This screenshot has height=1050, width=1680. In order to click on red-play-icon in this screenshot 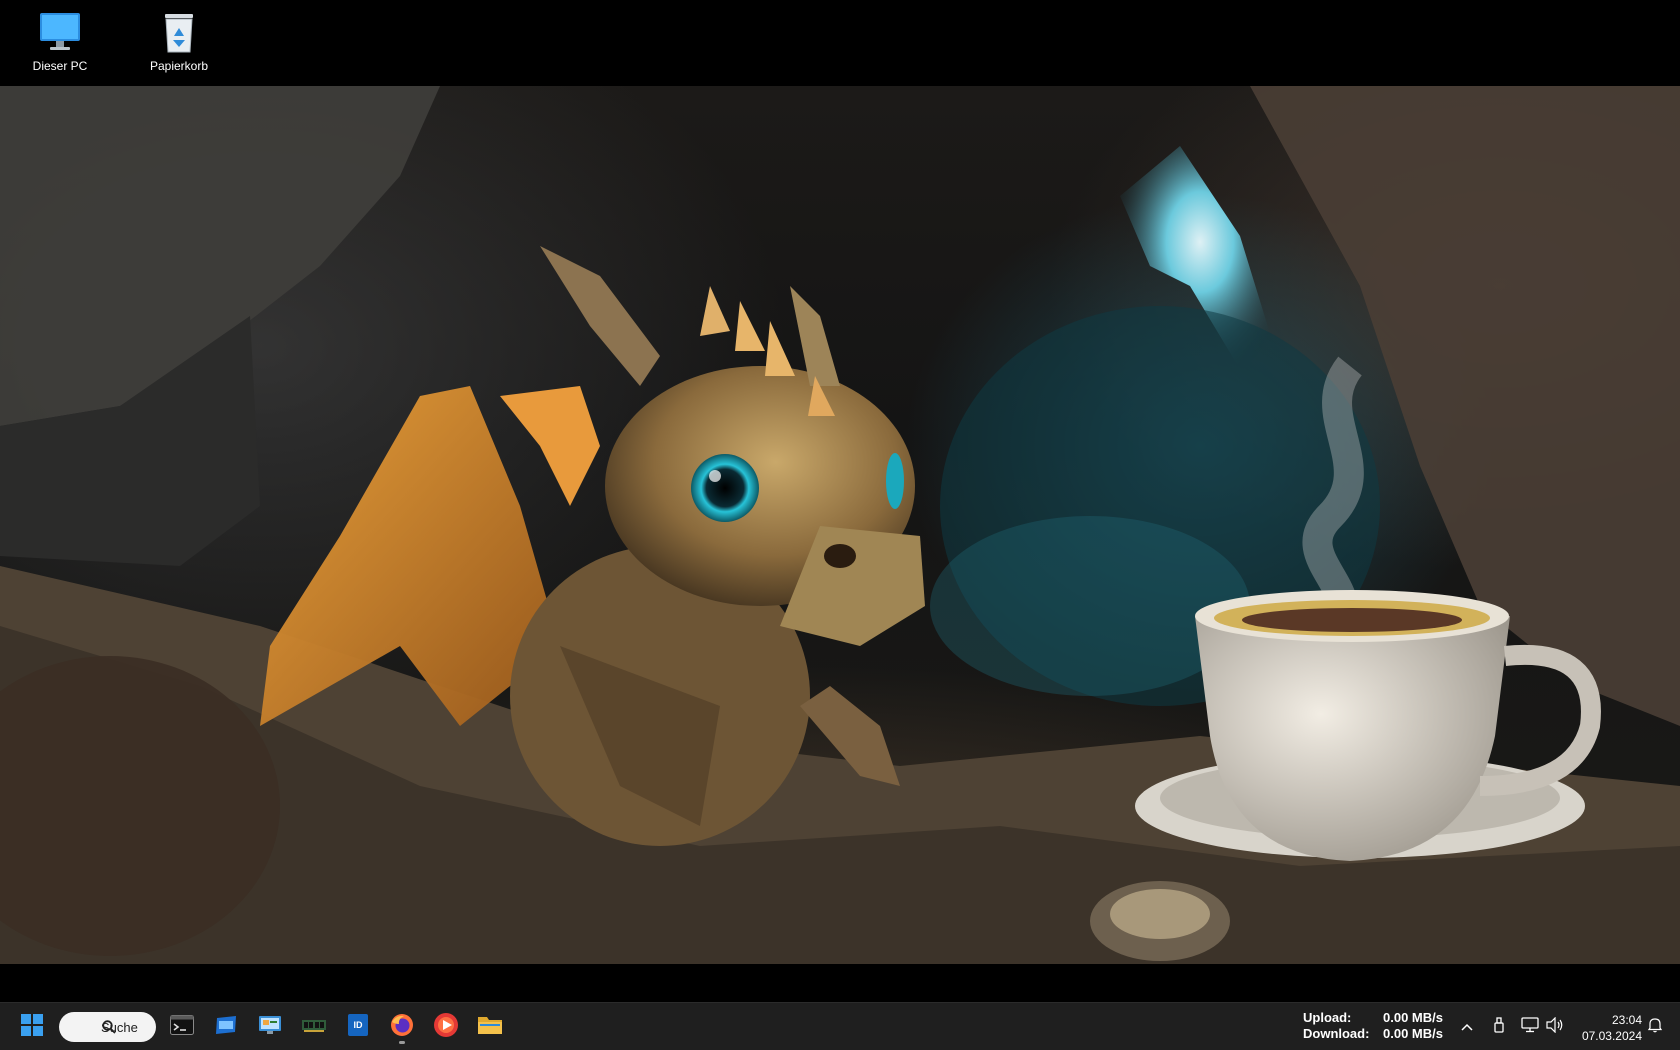, I will do `click(446, 1027)`.